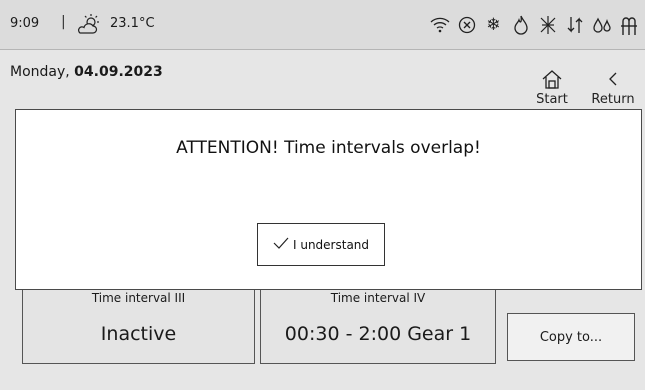 The width and height of the screenshot is (645, 390). Describe the element at coordinates (322, 25) in the screenshot. I see `status-bar: 9:09 | 23.1°C ❄` at that location.